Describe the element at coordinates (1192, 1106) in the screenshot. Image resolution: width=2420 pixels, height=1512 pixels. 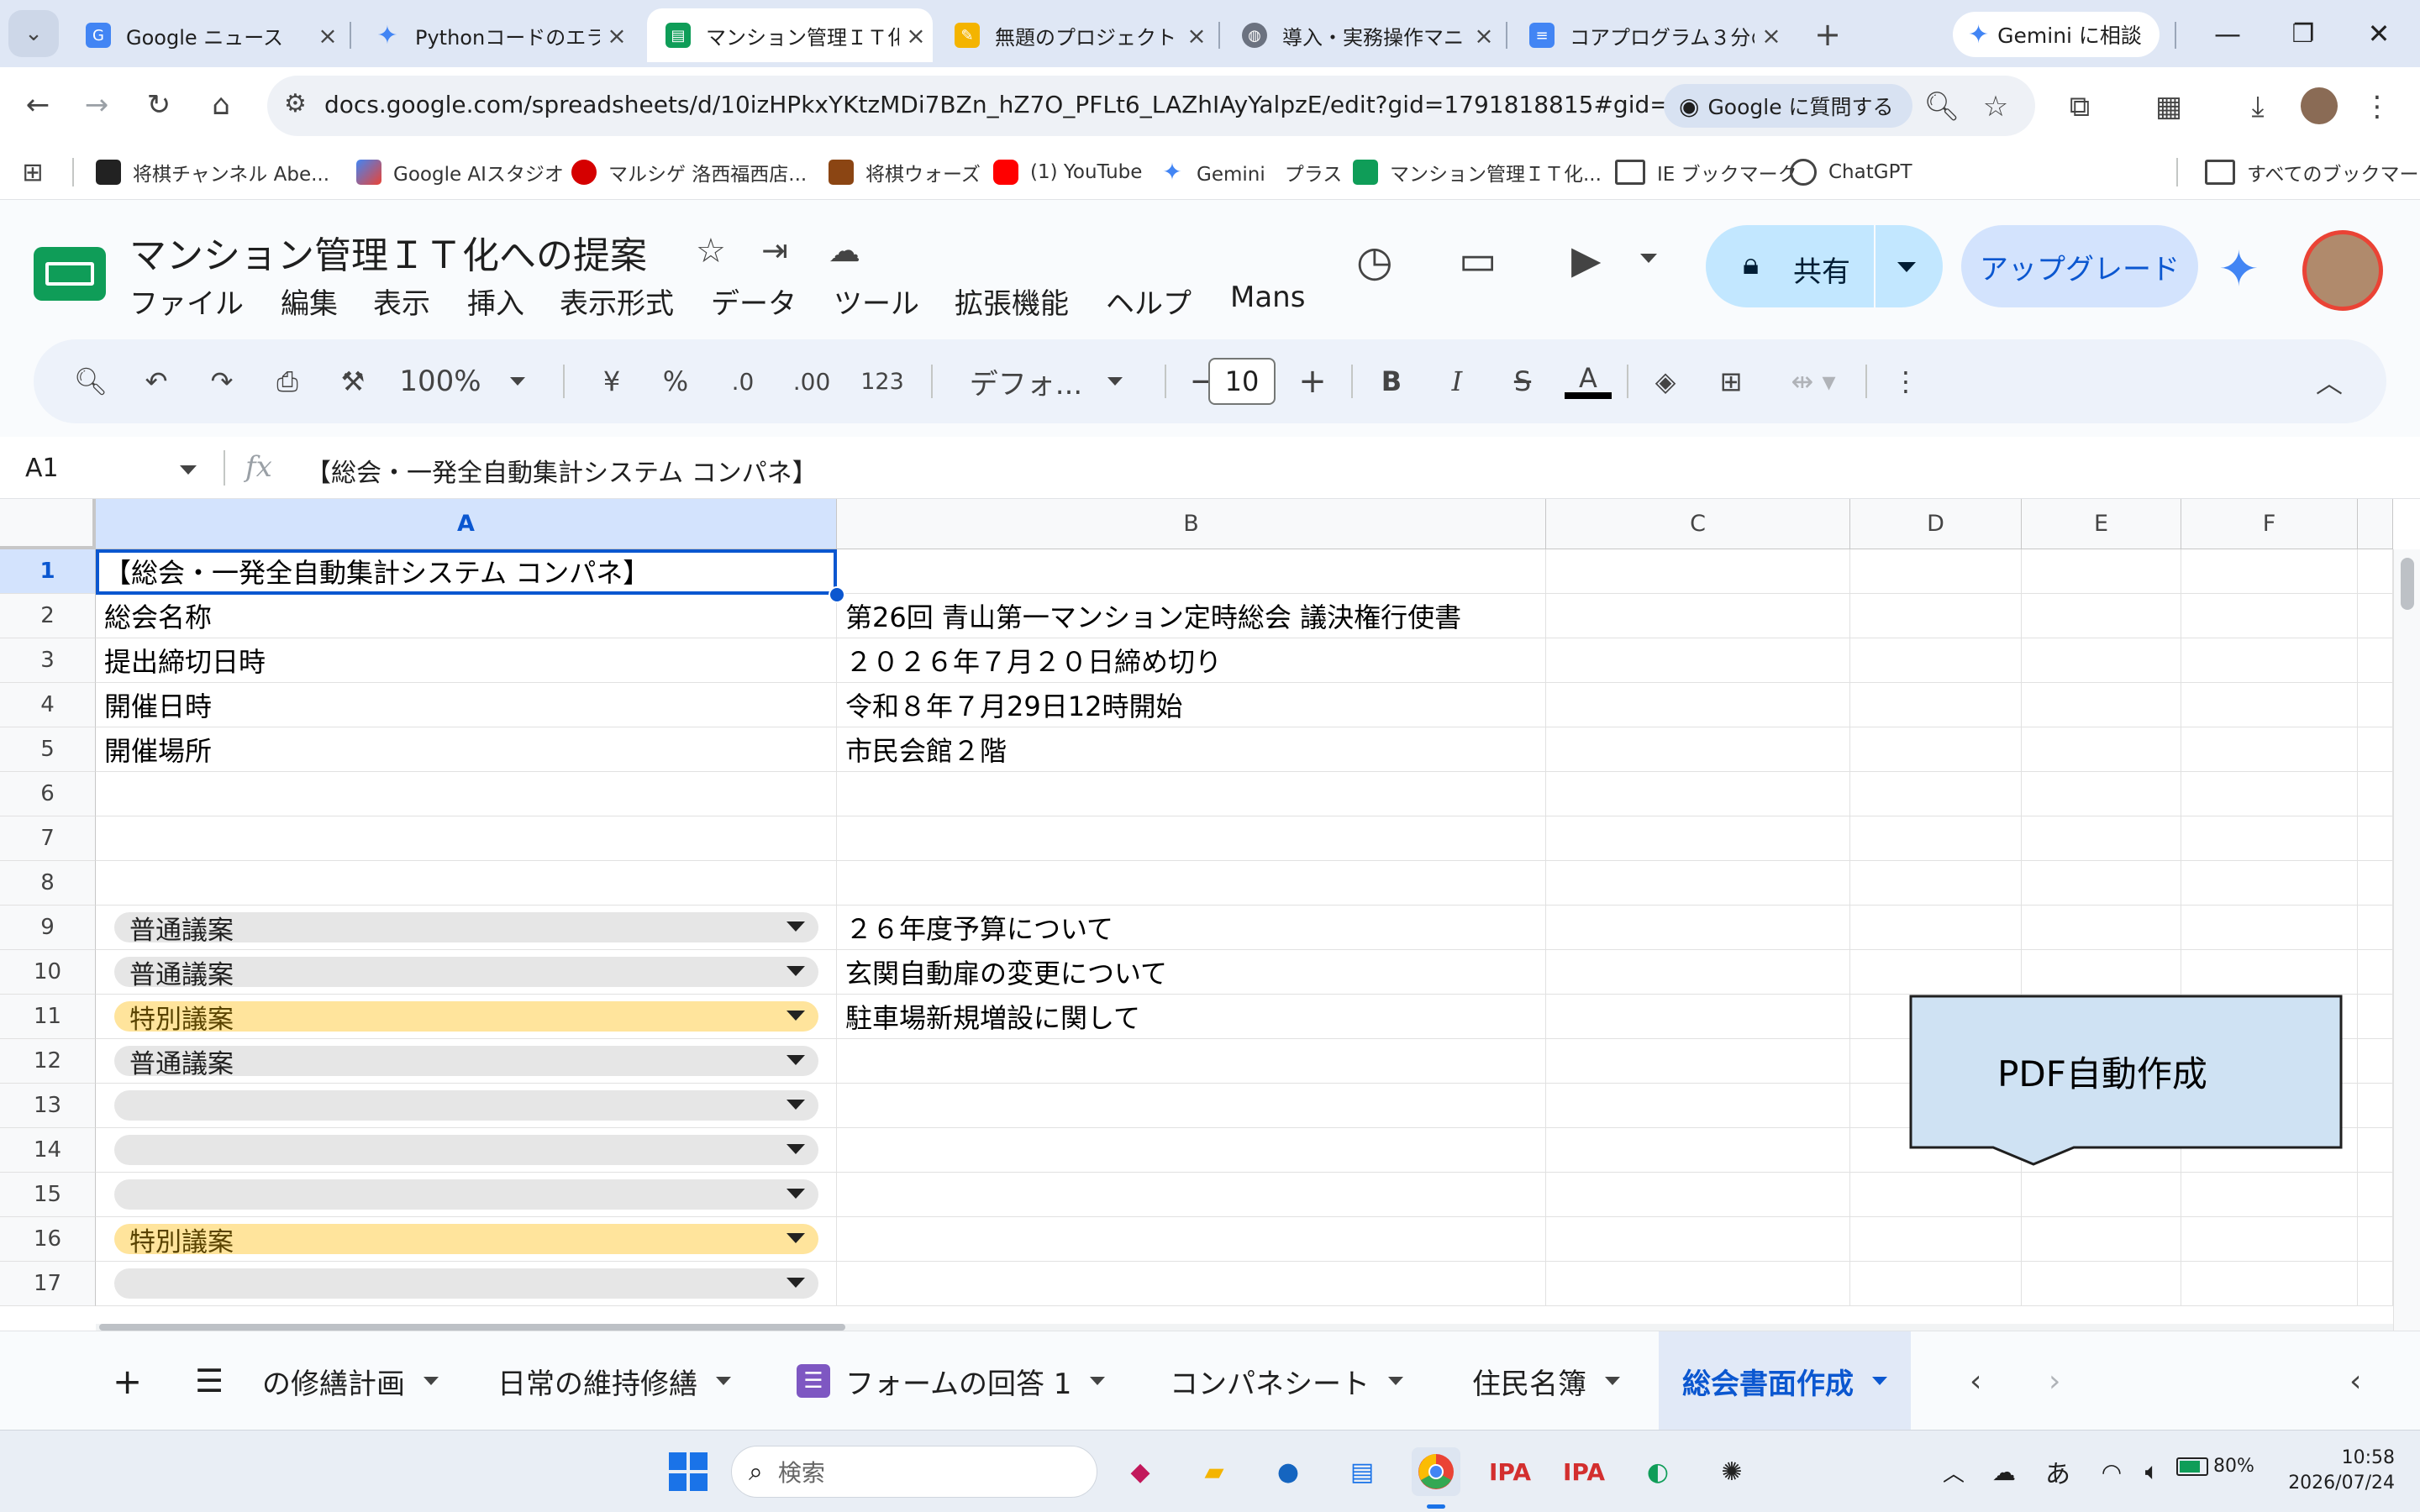
I see `cell-b13` at that location.